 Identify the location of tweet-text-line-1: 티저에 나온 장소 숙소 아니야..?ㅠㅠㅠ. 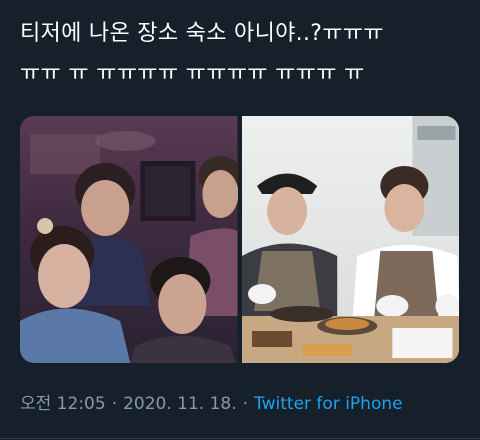
(202, 33).